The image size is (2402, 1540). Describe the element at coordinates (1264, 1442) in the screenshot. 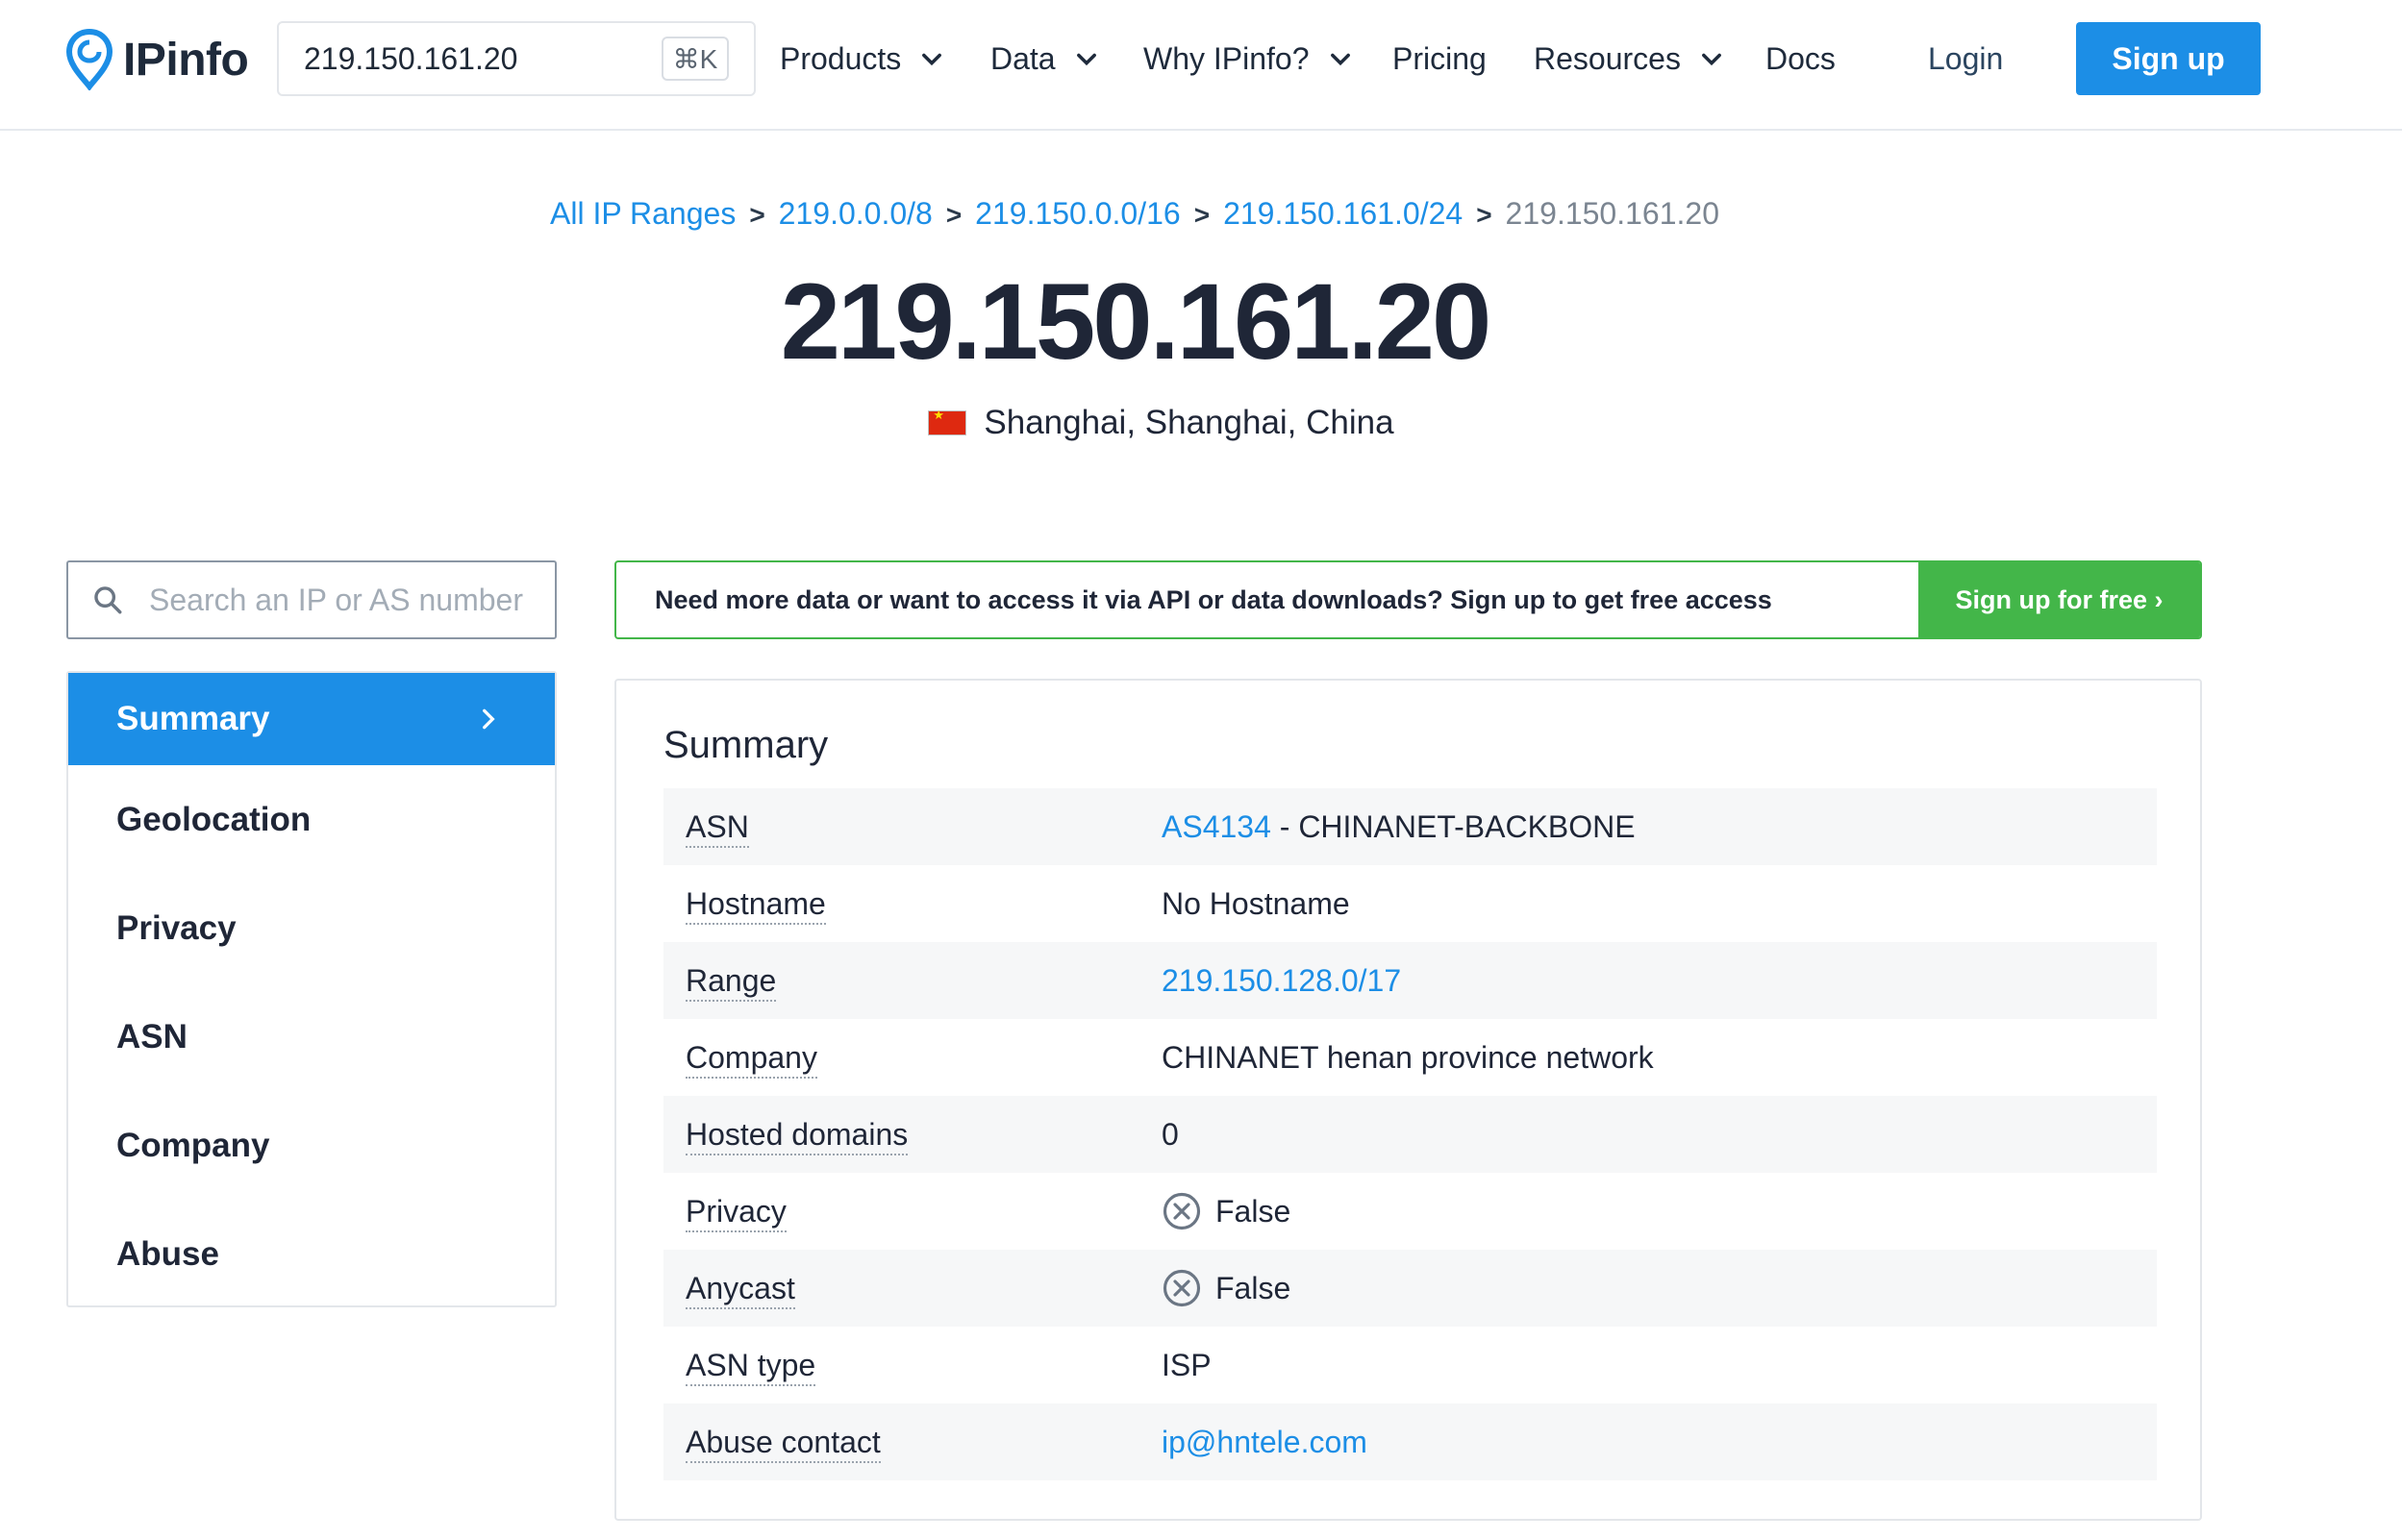

I see `abuse-contact-link: ip@hntele.com` at that location.